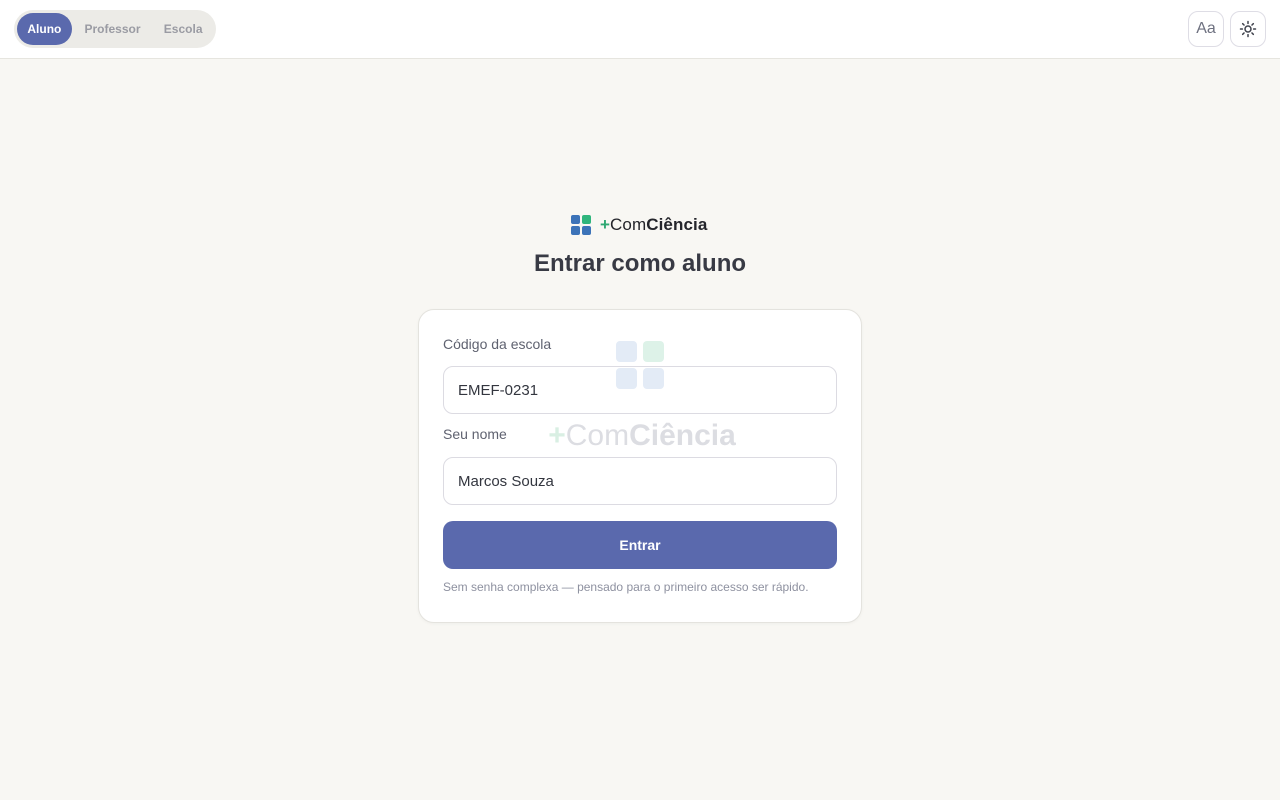 Image resolution: width=1280 pixels, height=800 pixels. I want to click on role-switcher: Aluno Professor Escola, so click(115, 29).